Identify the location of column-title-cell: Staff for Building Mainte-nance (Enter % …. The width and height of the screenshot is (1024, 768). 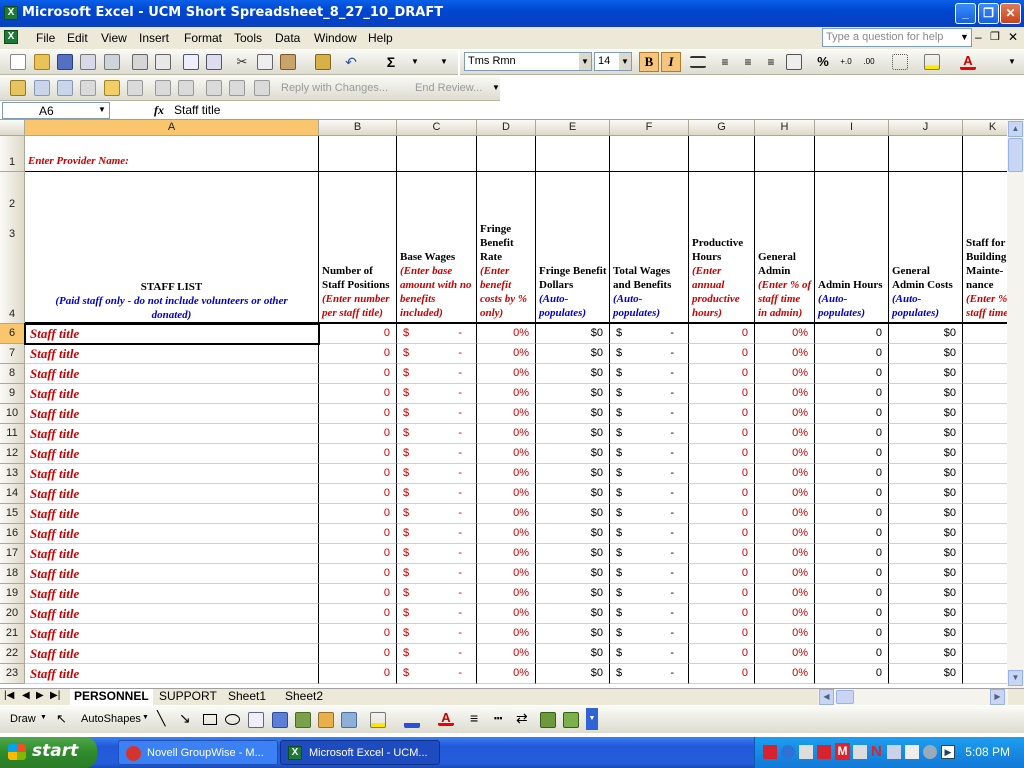
(985, 248).